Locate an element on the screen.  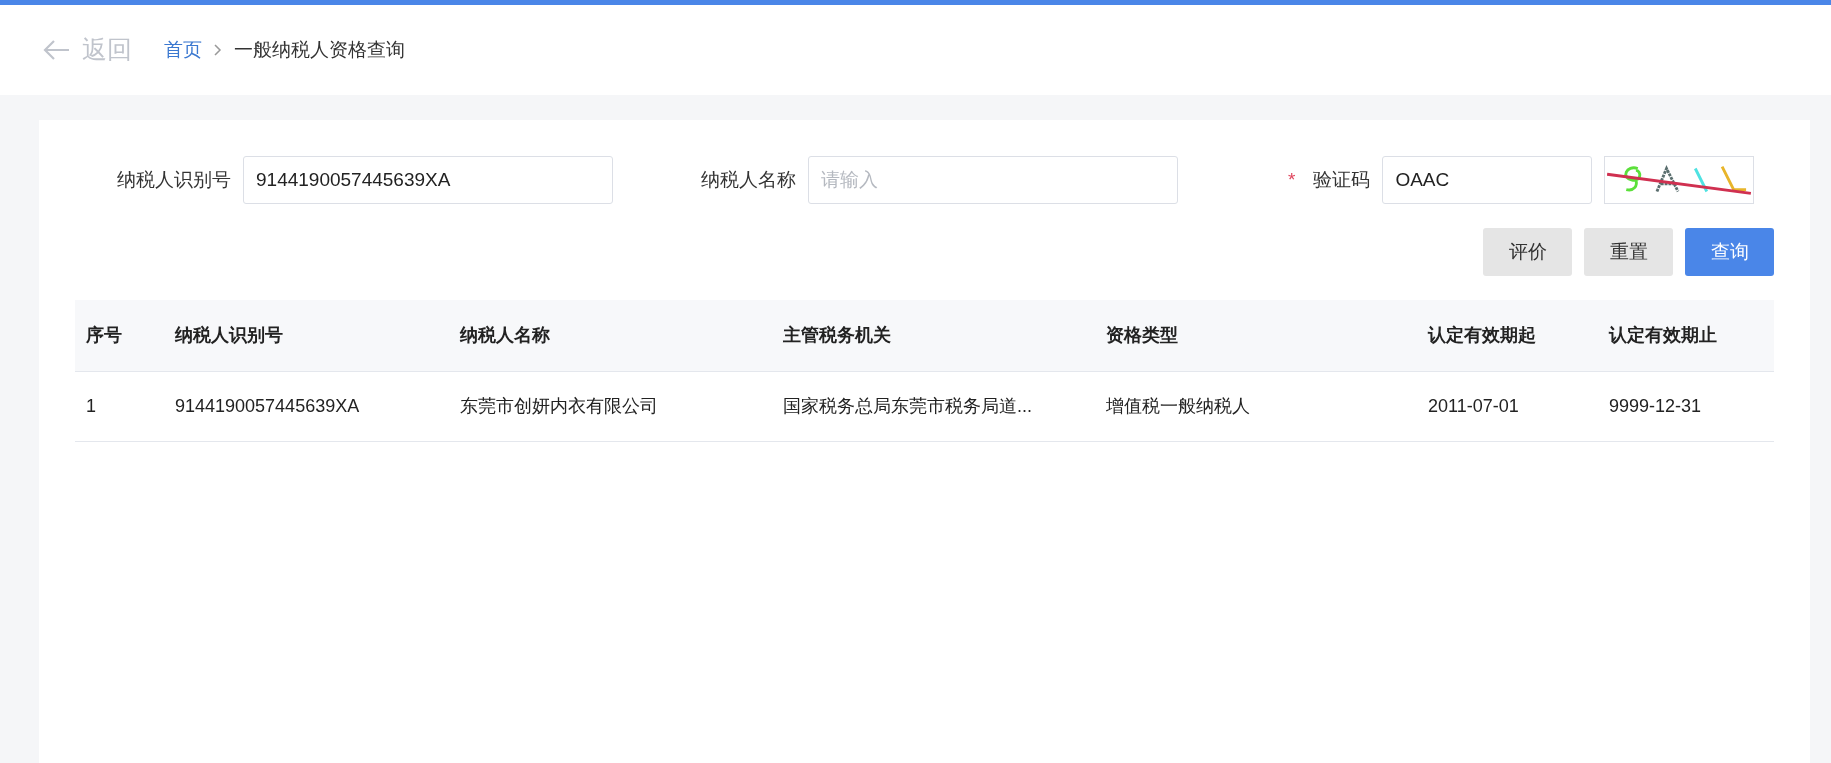
input-field: 9144190057445639XA is located at coordinates (428, 180).